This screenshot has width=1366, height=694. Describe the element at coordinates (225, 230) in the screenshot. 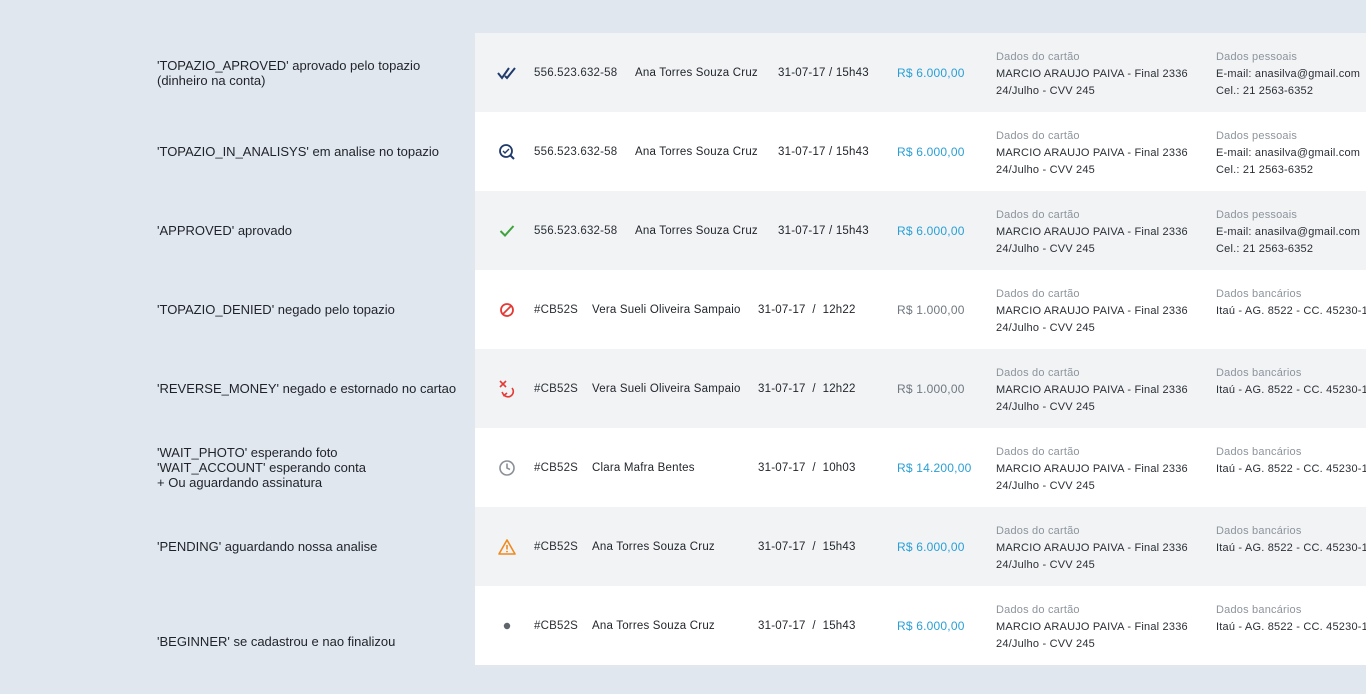

I see `status-label: 'APPROVED' aprovado` at that location.